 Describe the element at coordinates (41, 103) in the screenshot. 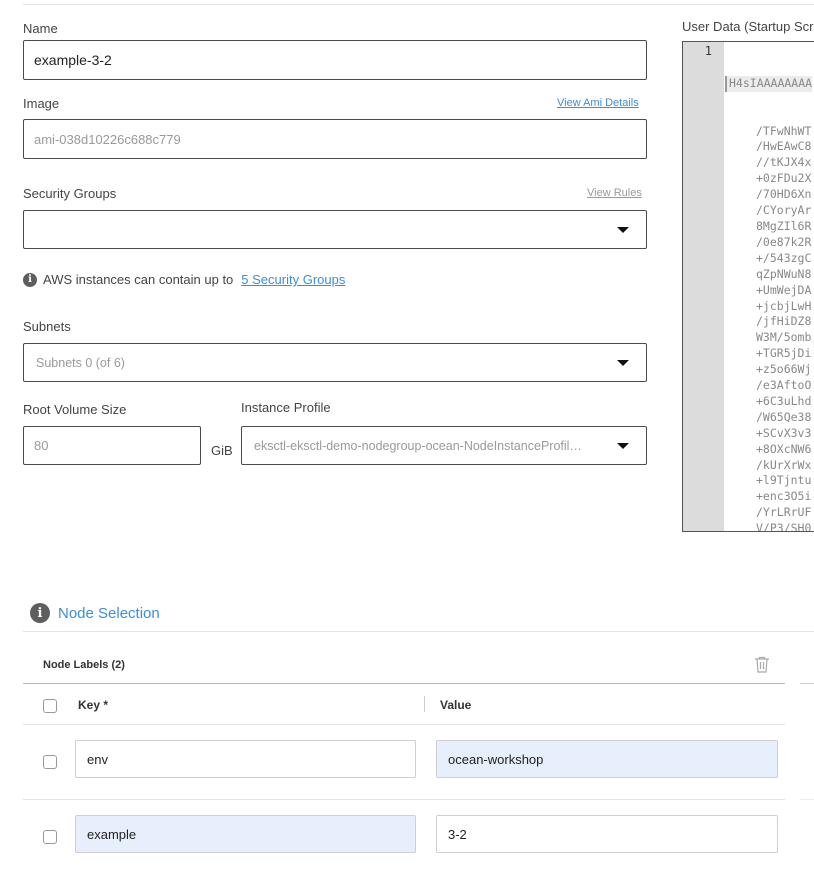

I see `image-label: Image` at that location.